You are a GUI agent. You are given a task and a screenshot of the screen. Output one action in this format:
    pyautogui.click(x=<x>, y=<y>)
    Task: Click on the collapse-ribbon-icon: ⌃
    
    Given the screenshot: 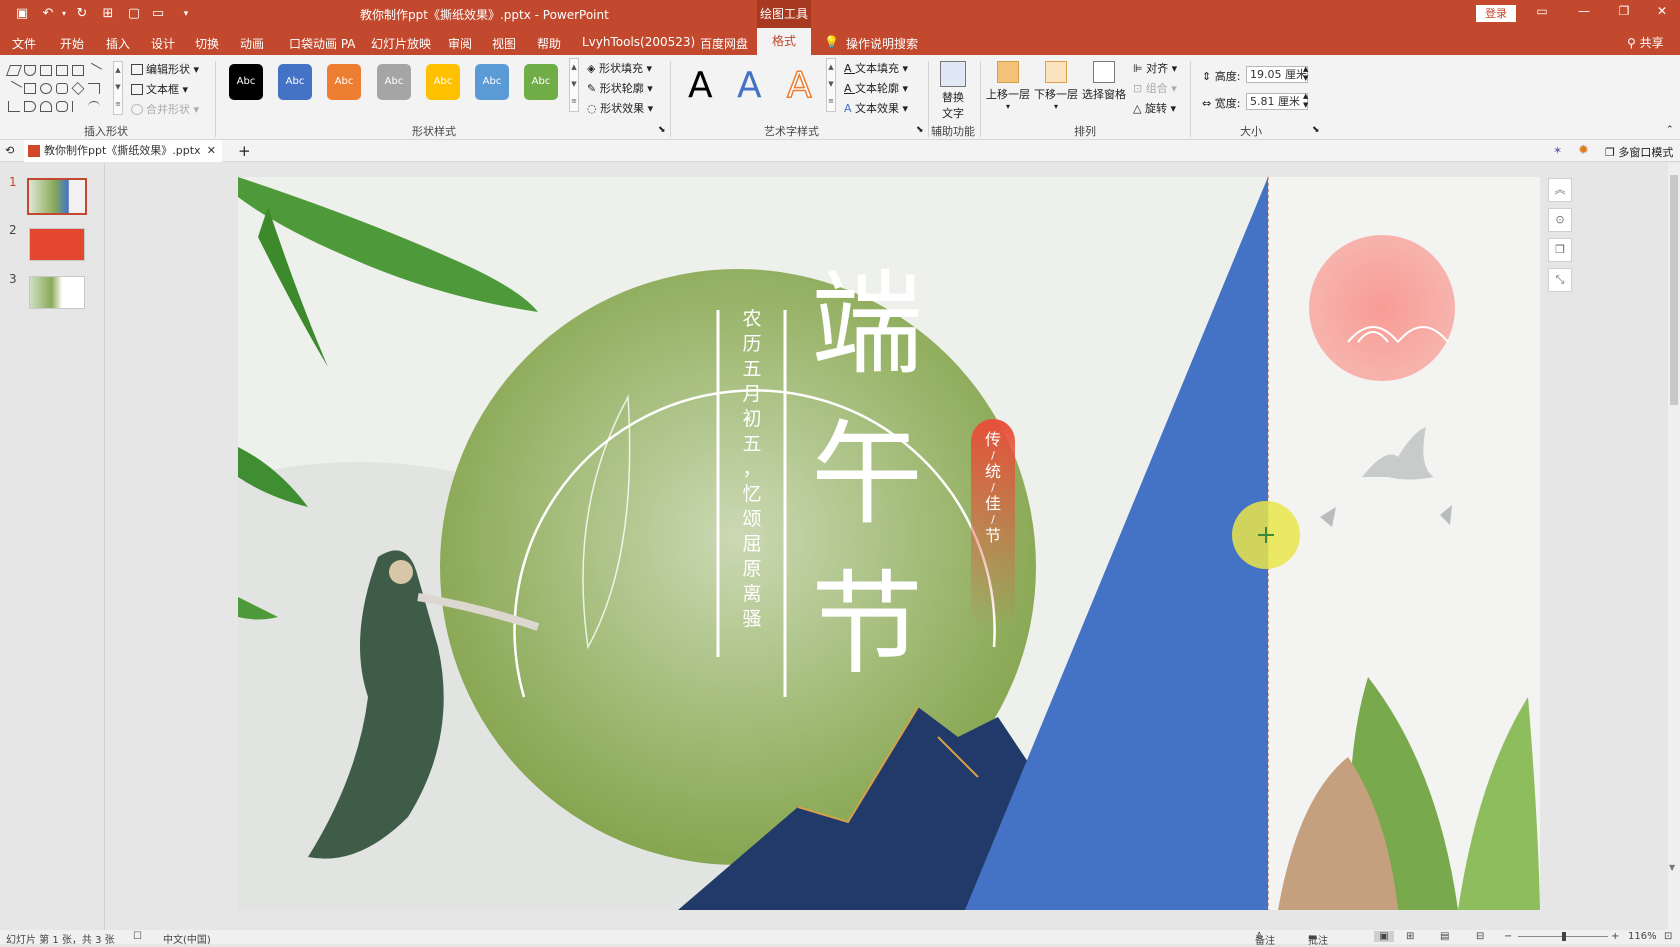 What is the action you would take?
    pyautogui.click(x=1670, y=130)
    